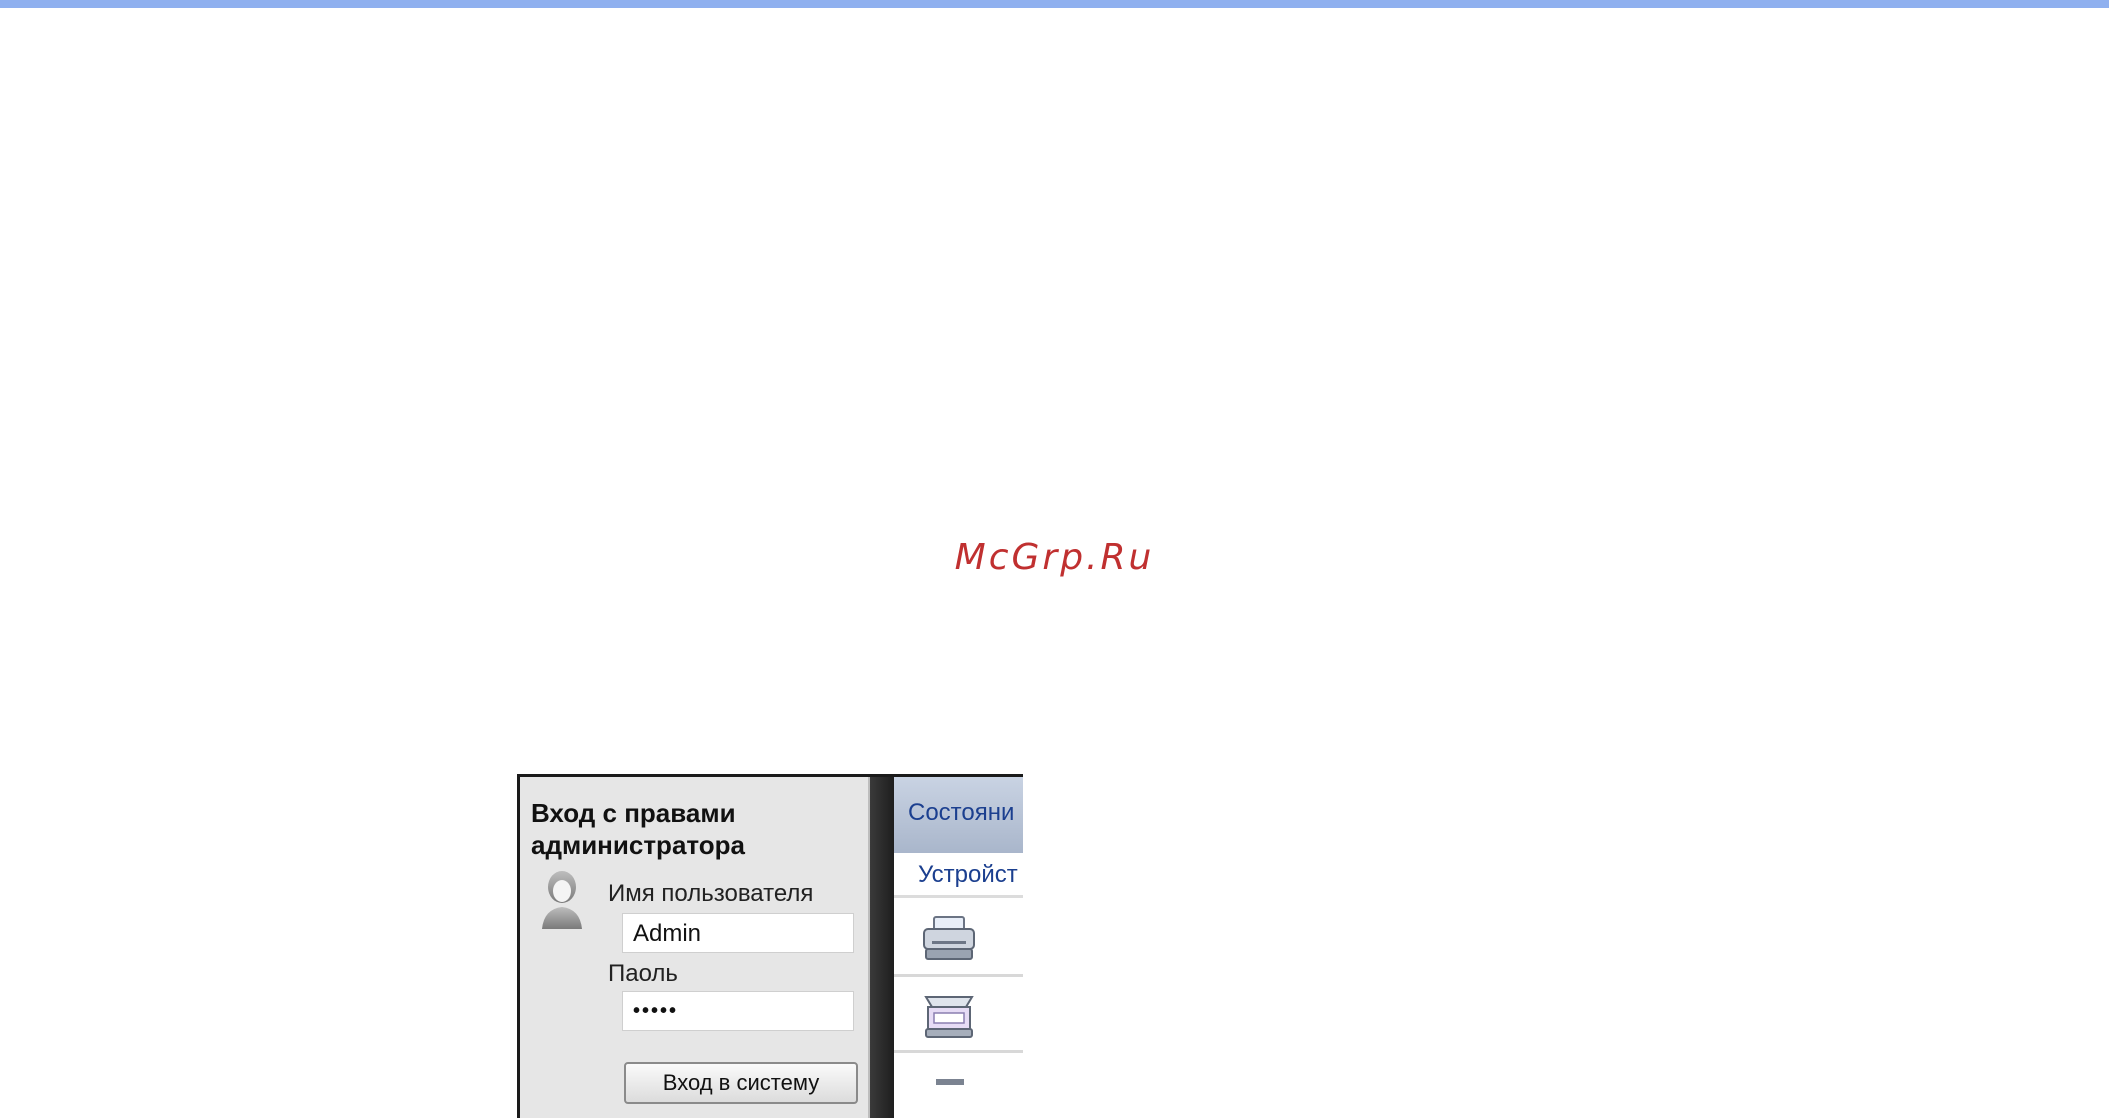  Describe the element at coordinates (738, 1011) in the screenshot. I see `password-field: •••••` at that location.